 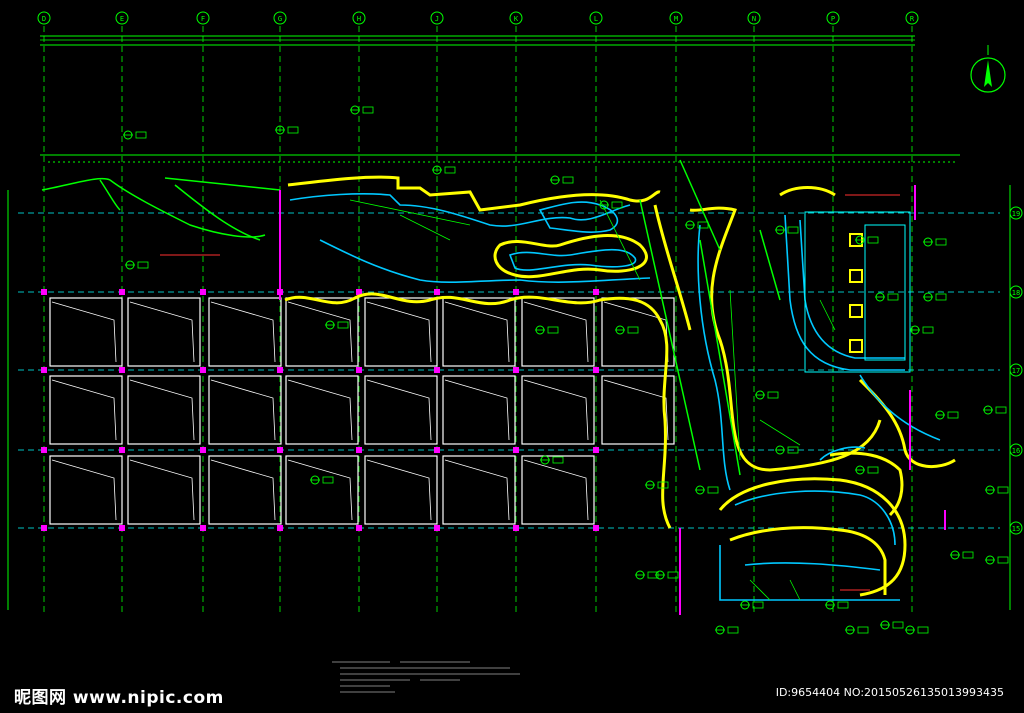 What do you see at coordinates (1016, 451) in the screenshot?
I see `row-label: 16` at bounding box center [1016, 451].